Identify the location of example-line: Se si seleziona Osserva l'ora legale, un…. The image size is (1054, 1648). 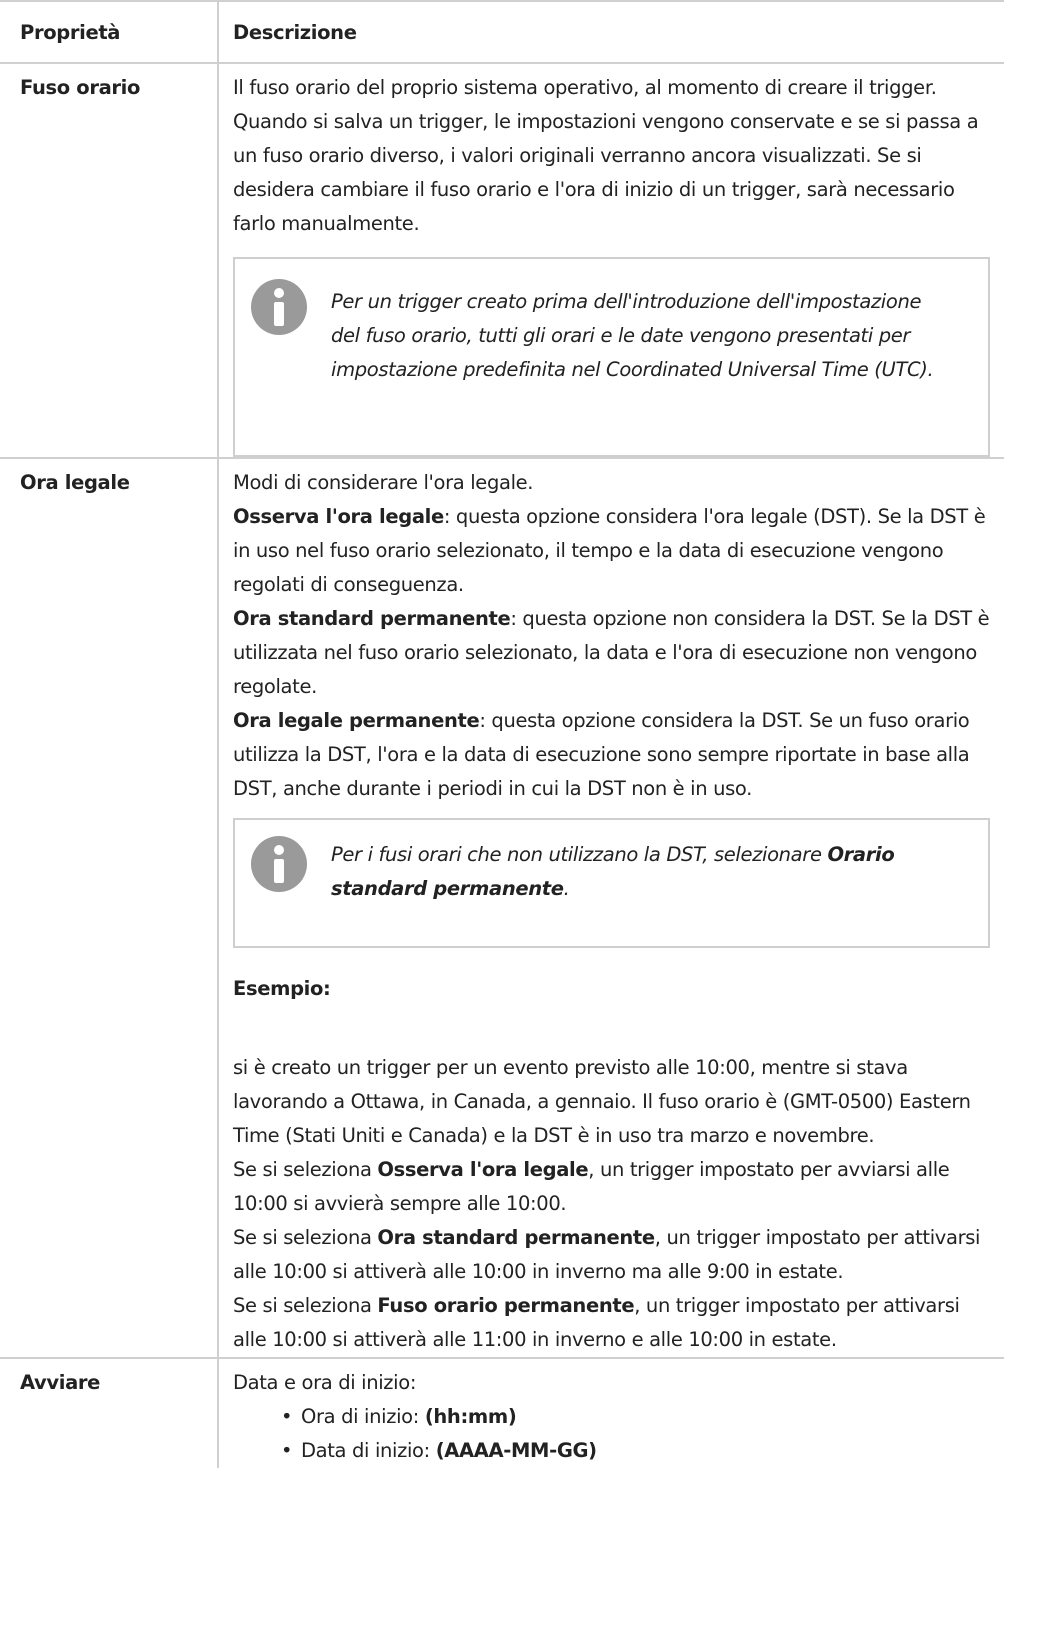
(611, 1187).